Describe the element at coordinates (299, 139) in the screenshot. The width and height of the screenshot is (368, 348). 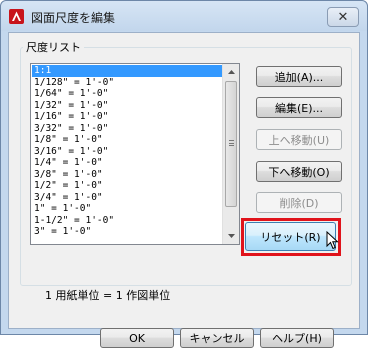
I see `move-up-button: 上へ移動(U)` at that location.